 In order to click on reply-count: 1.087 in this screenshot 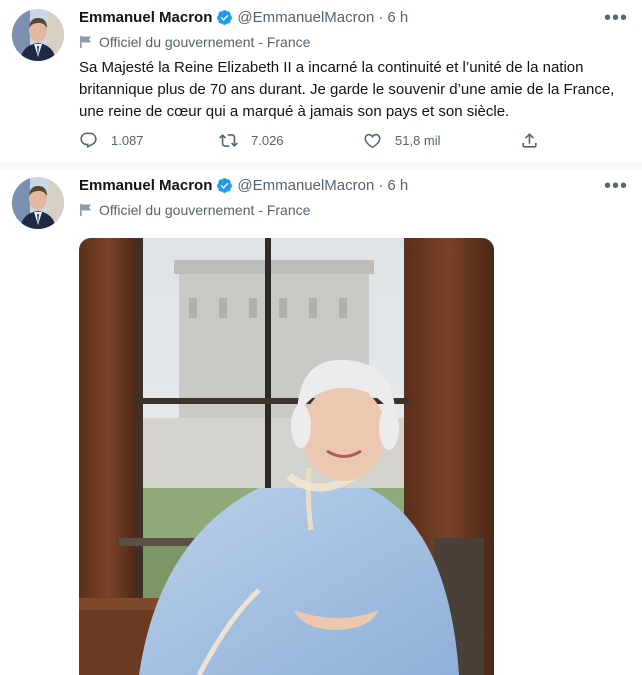, I will do `click(127, 140)`.